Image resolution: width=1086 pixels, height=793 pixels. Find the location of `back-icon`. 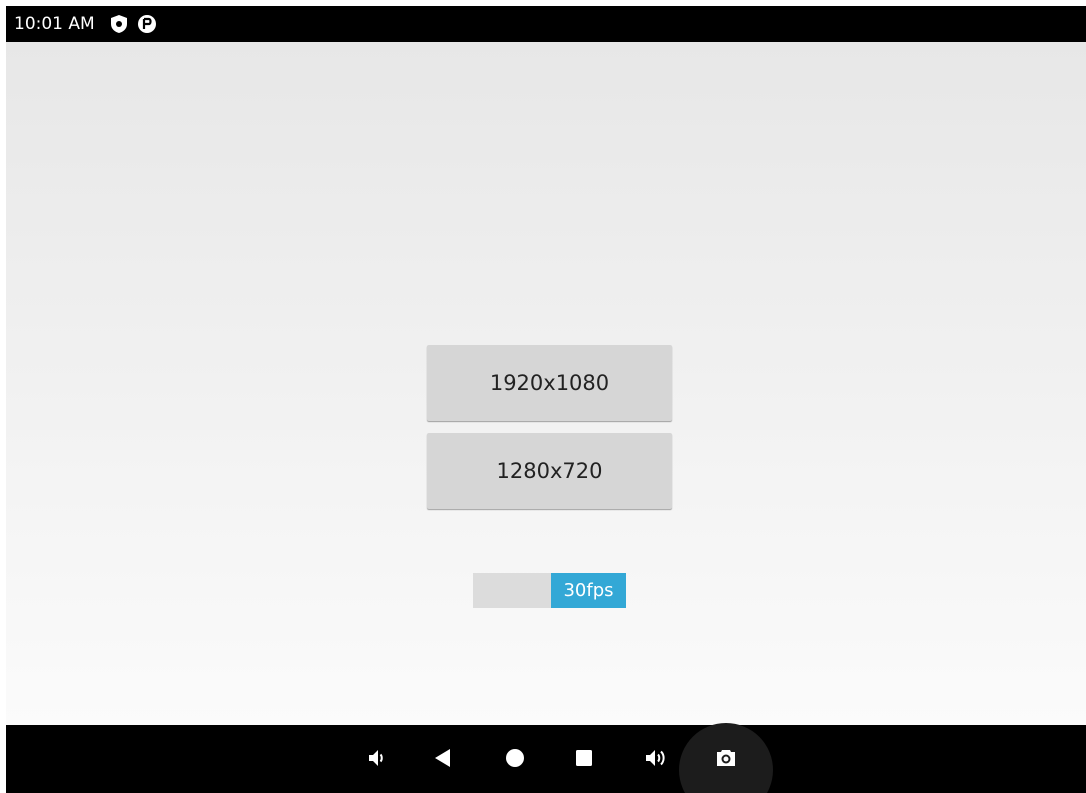

back-icon is located at coordinates (443, 758).